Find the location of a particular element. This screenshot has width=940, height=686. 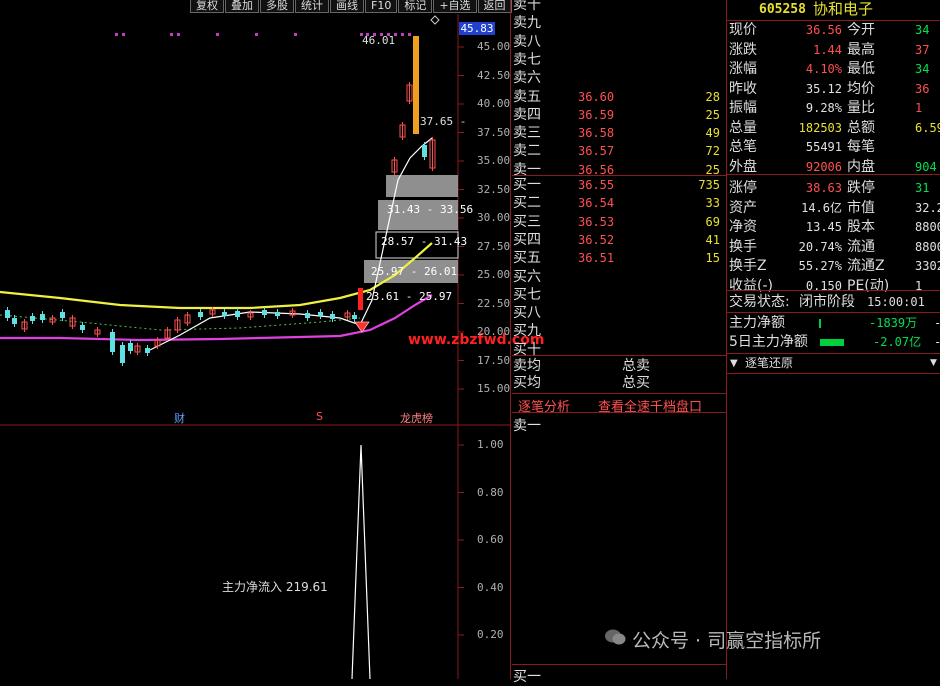

quote-field-label: 今开 is located at coordinates (861, 30).